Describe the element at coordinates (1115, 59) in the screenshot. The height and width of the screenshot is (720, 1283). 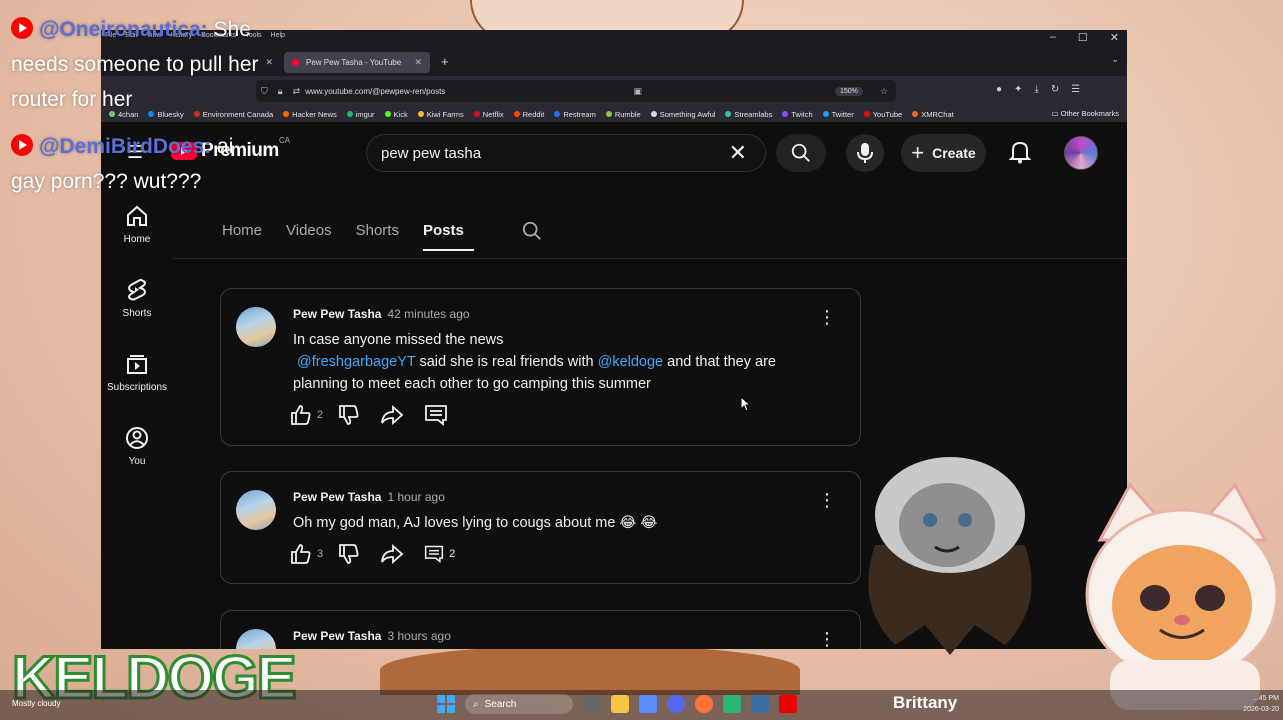
I see `tab-list-chevron-icon: ⌄` at that location.